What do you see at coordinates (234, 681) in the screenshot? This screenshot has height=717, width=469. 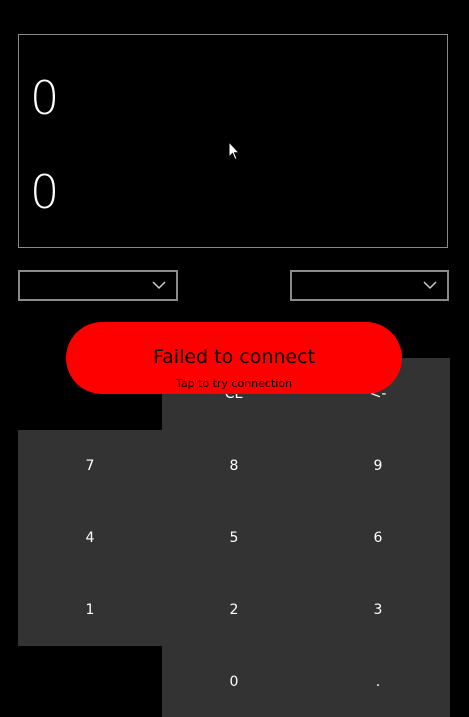 I see `digit-0-button: 0` at bounding box center [234, 681].